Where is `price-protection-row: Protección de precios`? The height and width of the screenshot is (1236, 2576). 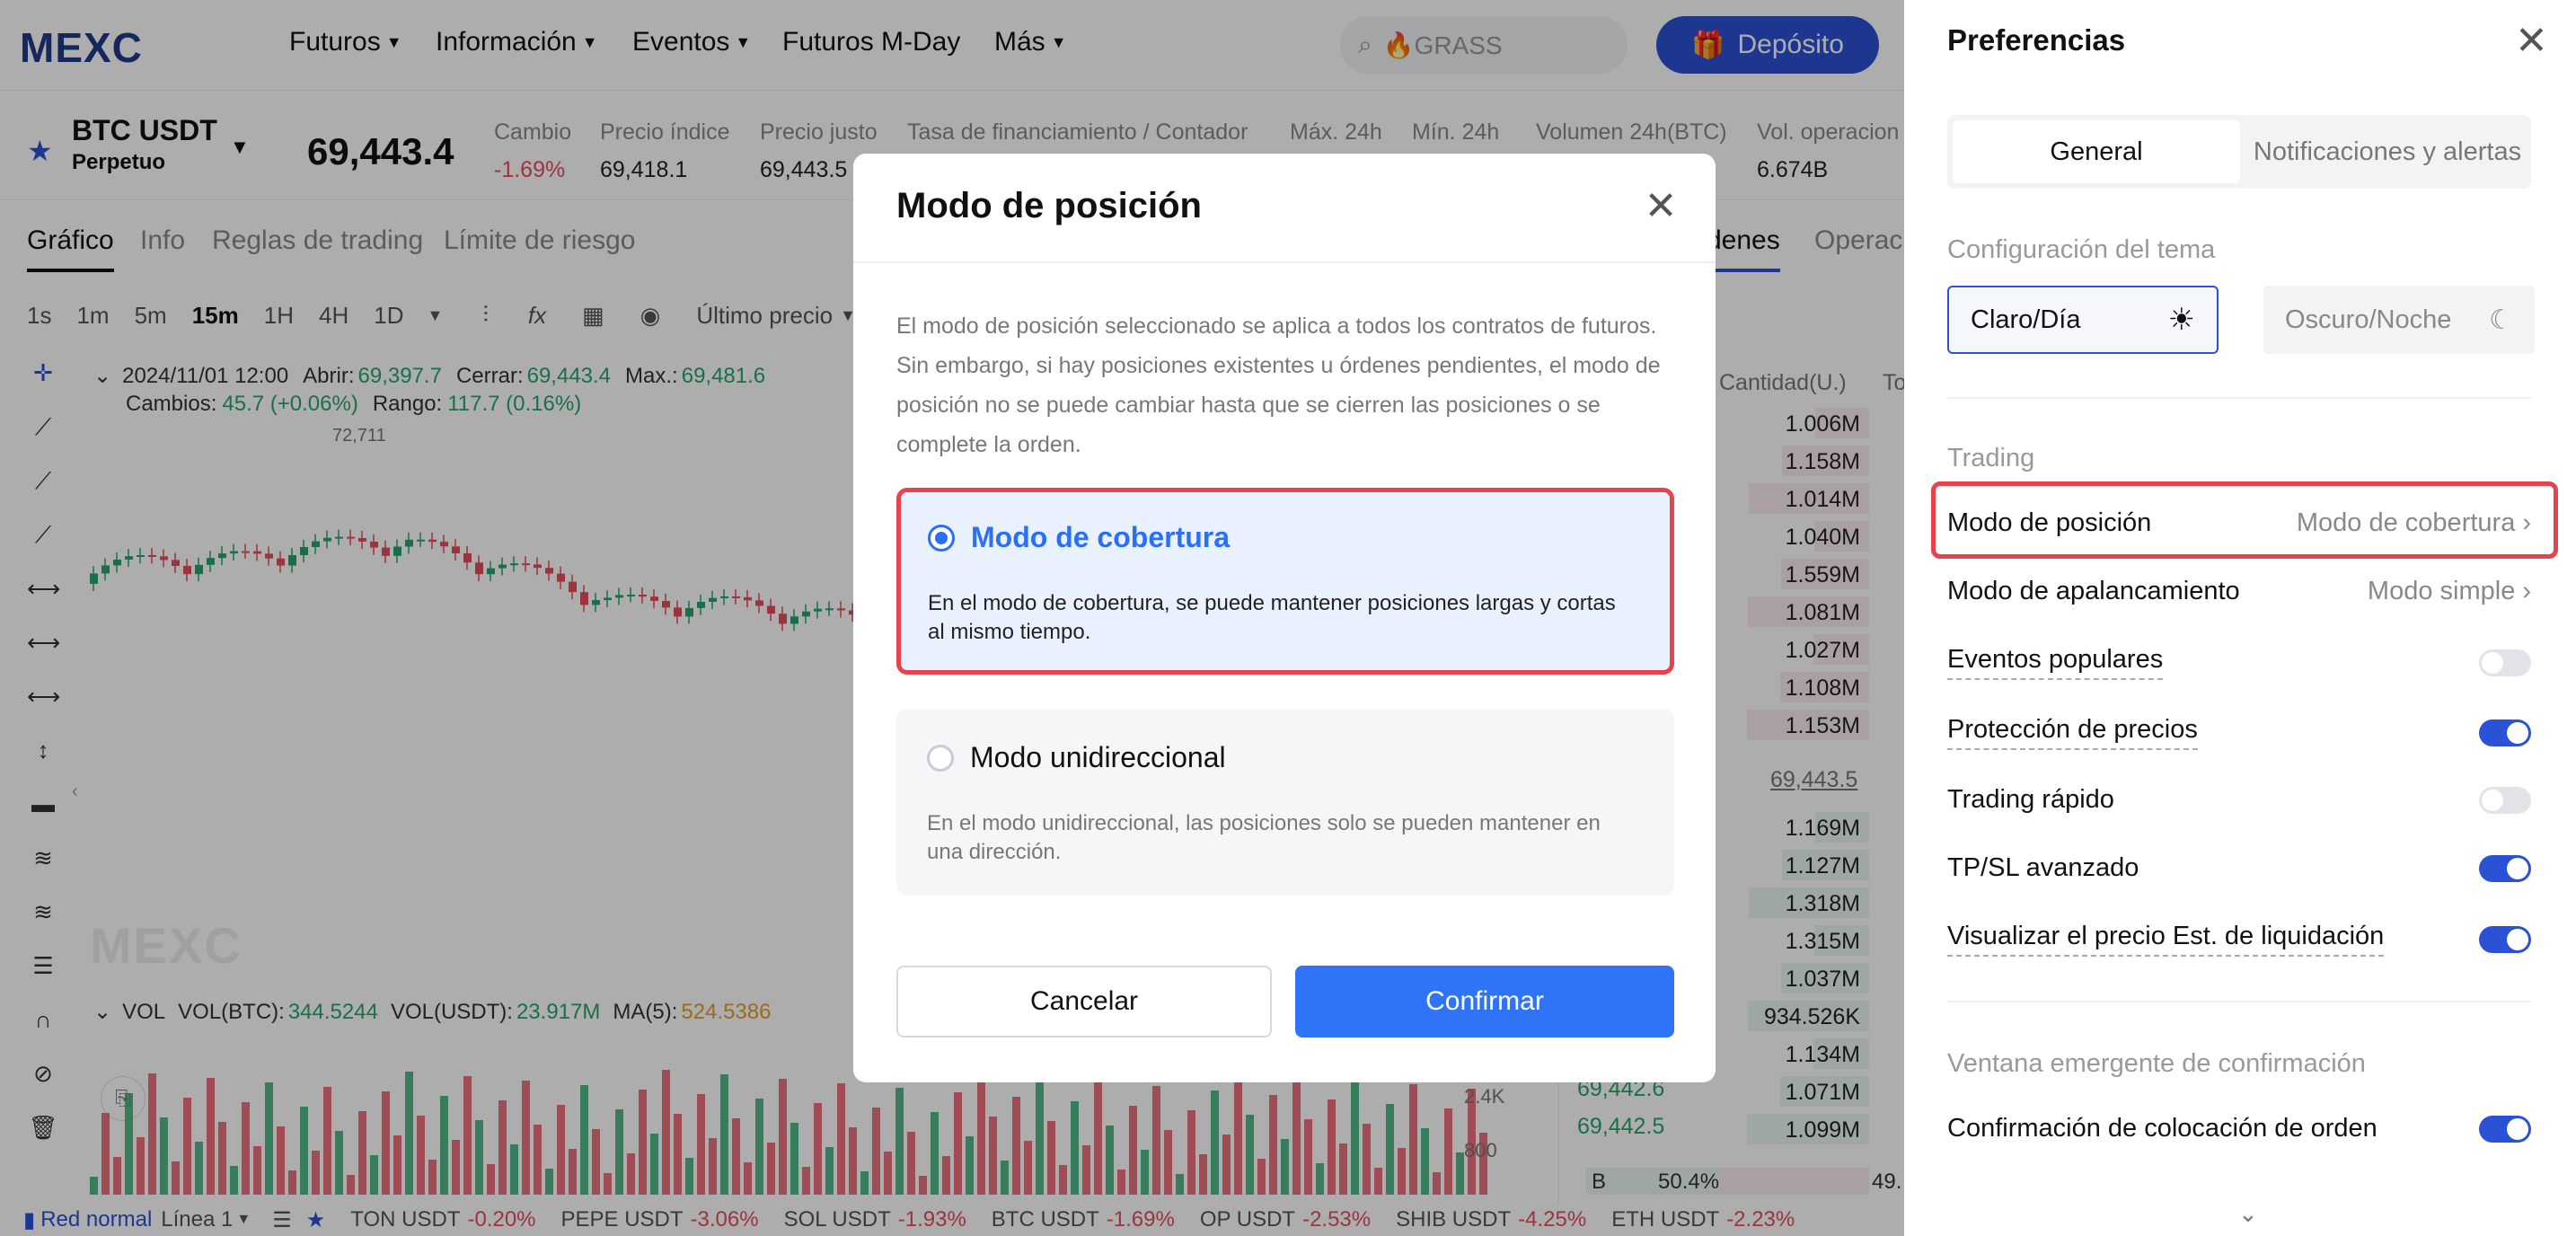
price-protection-row: Protección de precios is located at coordinates (2239, 733).